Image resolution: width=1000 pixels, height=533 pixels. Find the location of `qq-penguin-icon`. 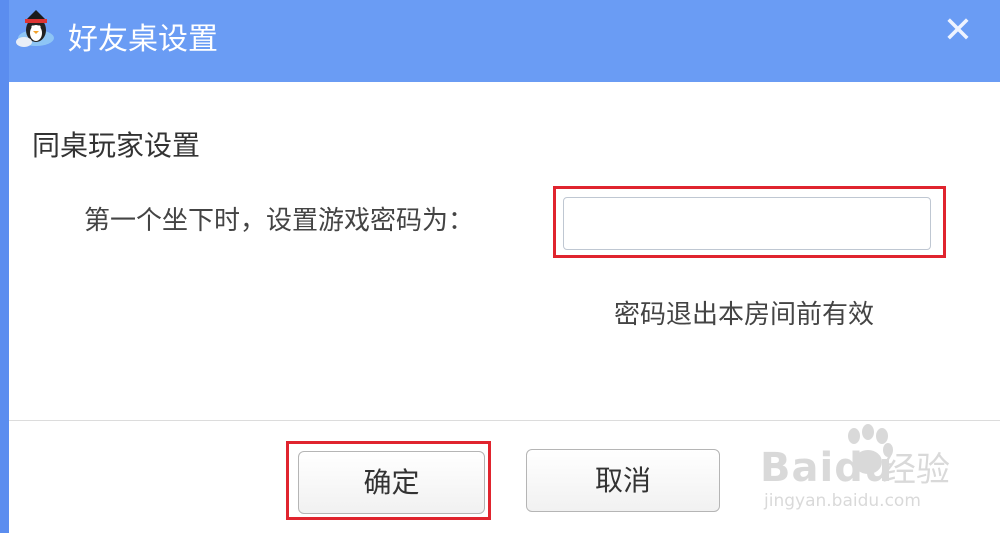

qq-penguin-icon is located at coordinates (36, 30).